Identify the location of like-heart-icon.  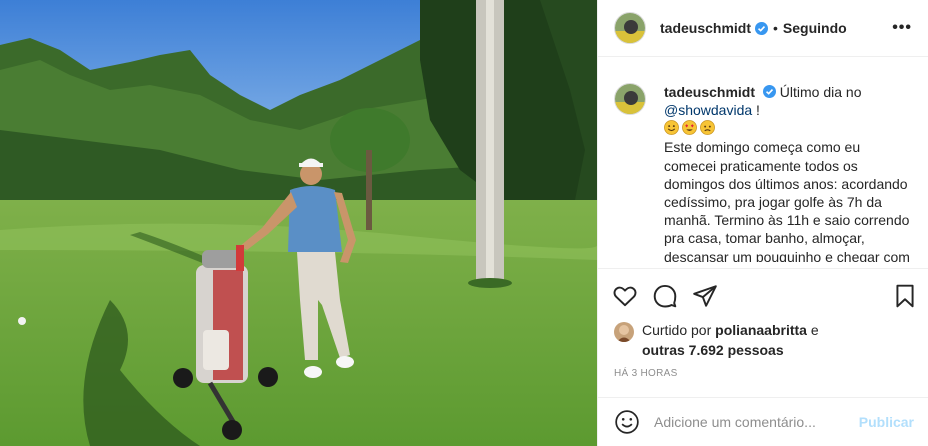
(625, 296).